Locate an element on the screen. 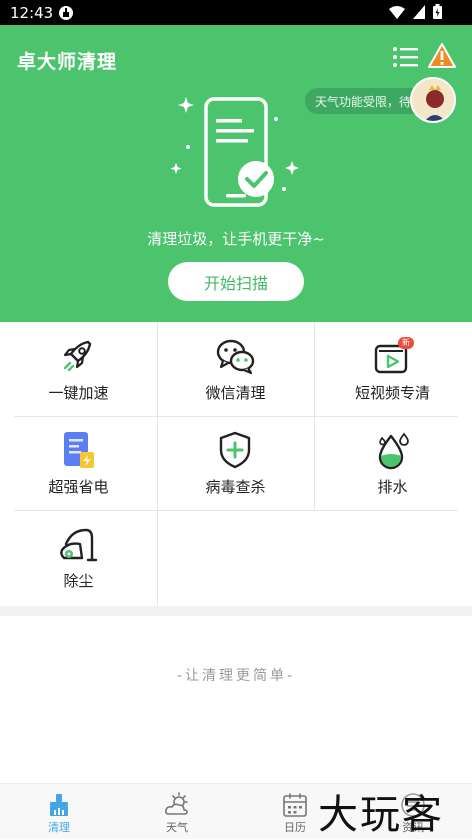 This screenshot has height=840, width=472. clean-phone-illustration is located at coordinates (236, 161).